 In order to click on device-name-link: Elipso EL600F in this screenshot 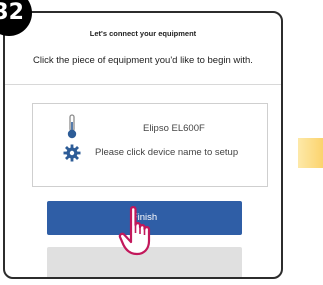, I will do `click(174, 128)`.